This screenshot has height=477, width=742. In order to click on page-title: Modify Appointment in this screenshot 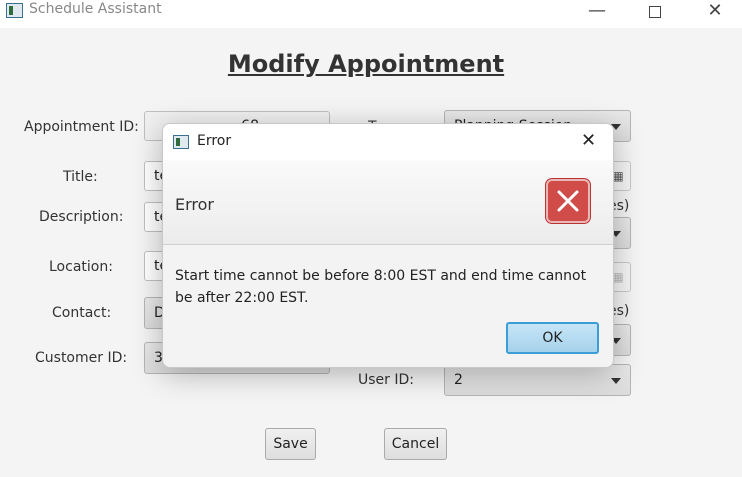, I will do `click(366, 64)`.